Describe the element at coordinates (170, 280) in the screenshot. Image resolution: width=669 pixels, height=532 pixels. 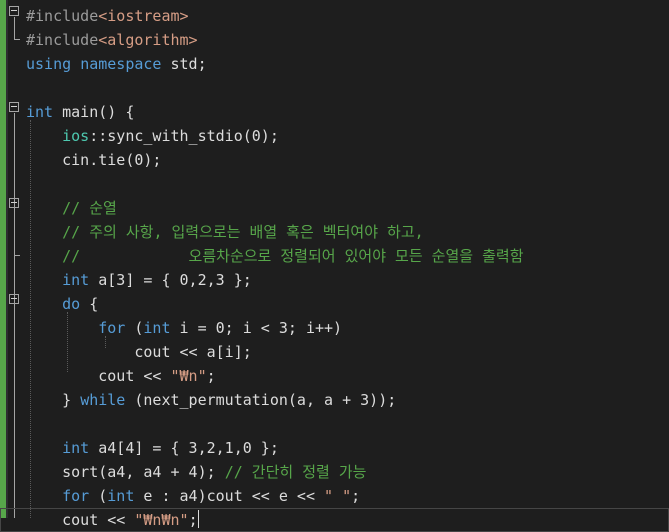
I see `code-token: a[3] = { 0,2,3 };` at that location.